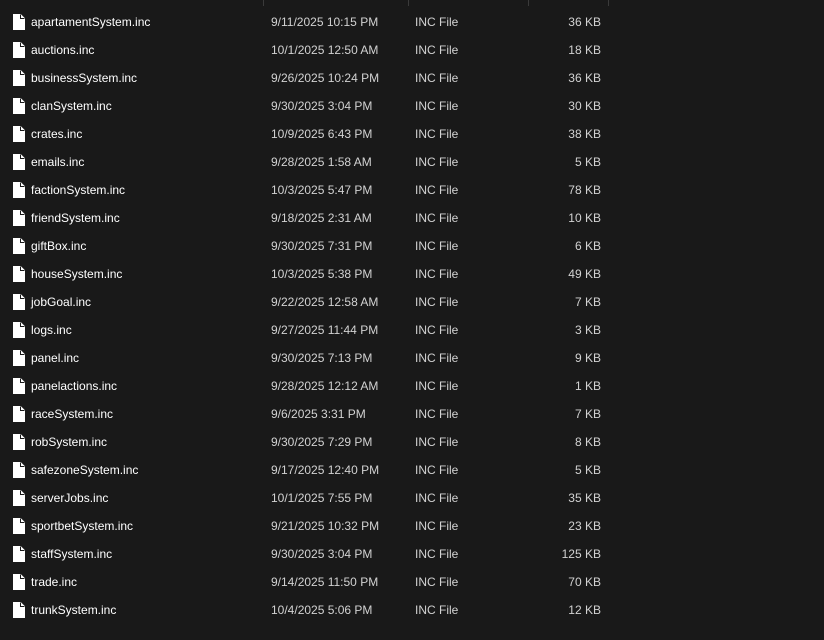 This screenshot has width=824, height=640. I want to click on file-name: jobGoal.inc, so click(61, 302).